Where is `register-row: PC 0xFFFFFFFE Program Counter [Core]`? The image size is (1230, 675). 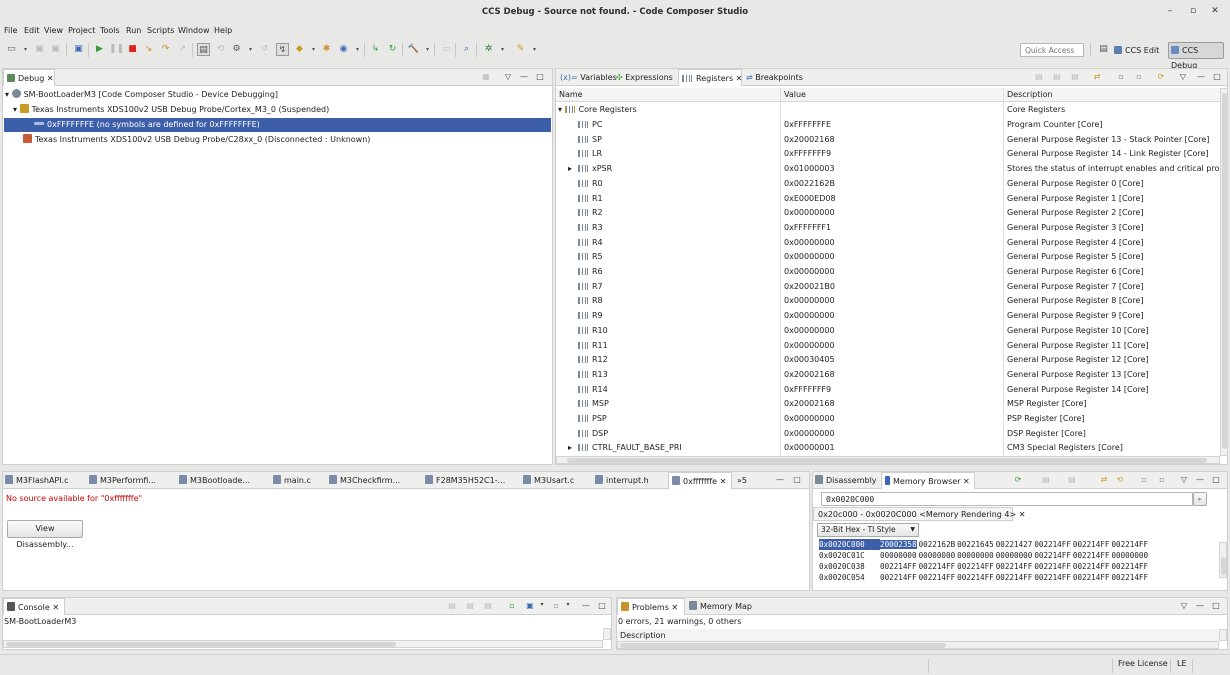
register-row: PC 0xFFFFFFFE Program Counter [Core] is located at coordinates (888, 125).